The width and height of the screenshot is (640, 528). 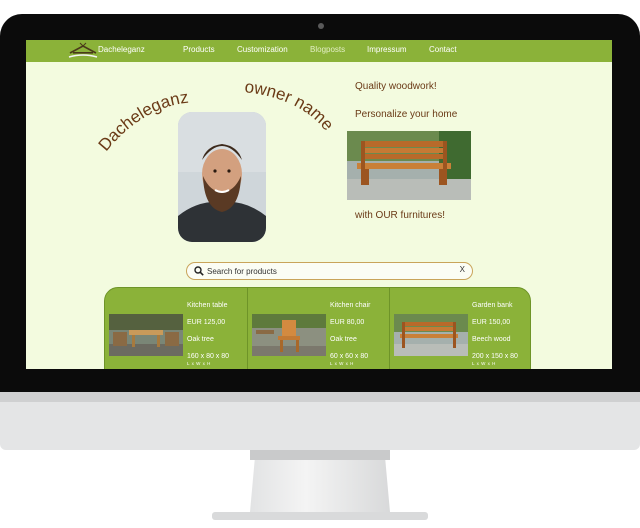 I want to click on nav-impressum: Impressum, so click(x=387, y=49).